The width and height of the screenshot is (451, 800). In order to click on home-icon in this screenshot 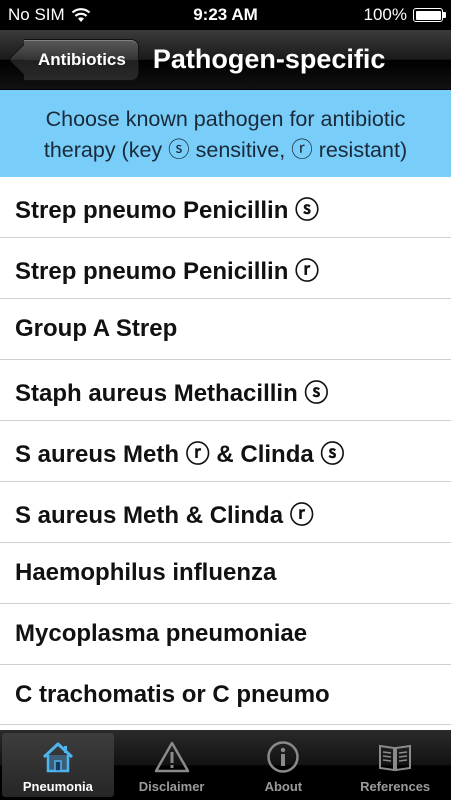, I will do `click(57, 757)`.